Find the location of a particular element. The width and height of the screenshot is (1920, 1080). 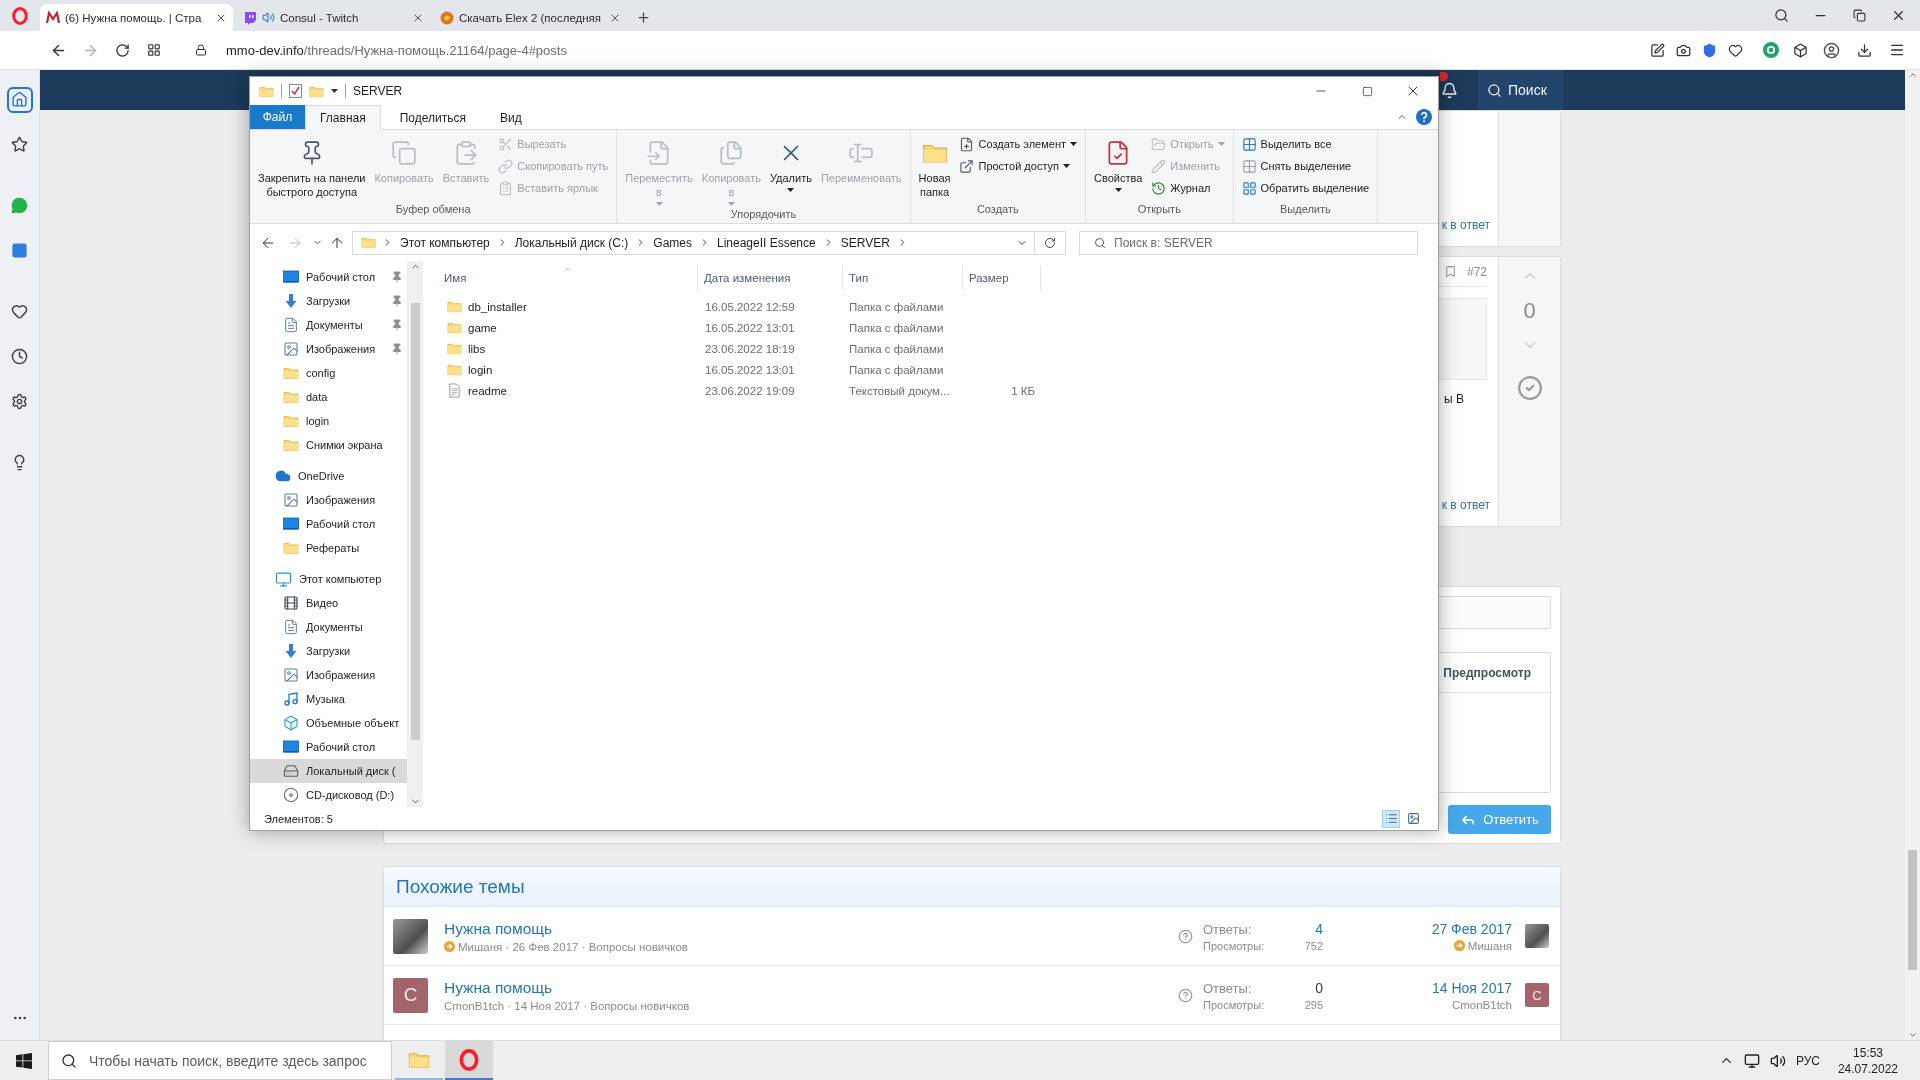

grid-icon is located at coordinates (154, 50).